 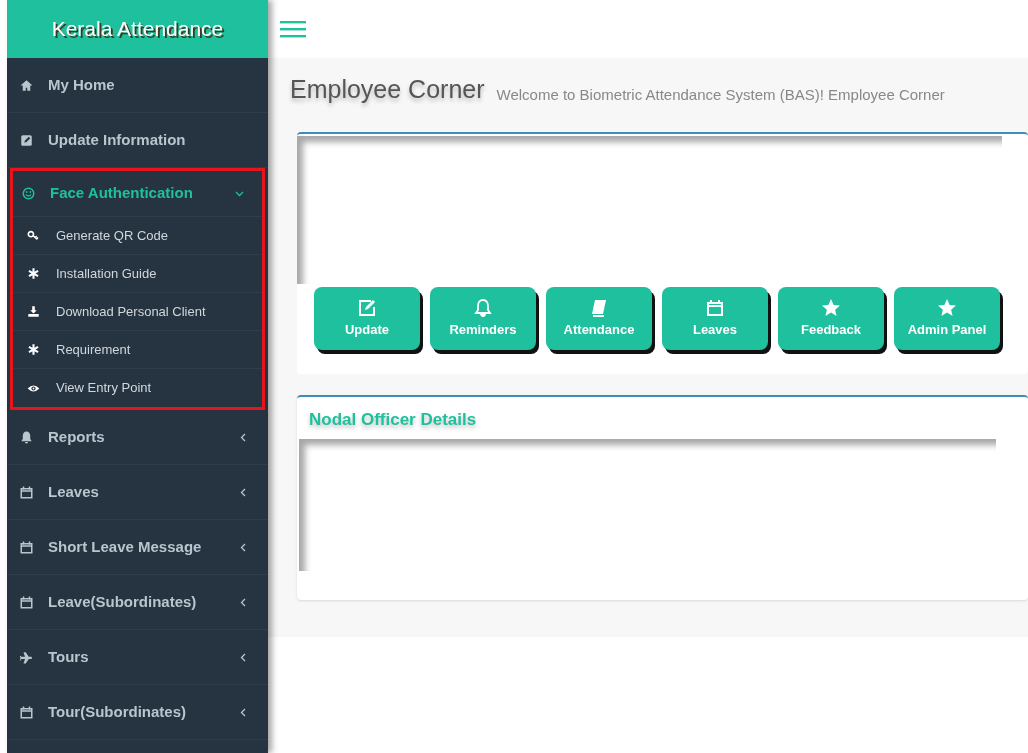 I want to click on chevron-down-icon, so click(x=239, y=193).